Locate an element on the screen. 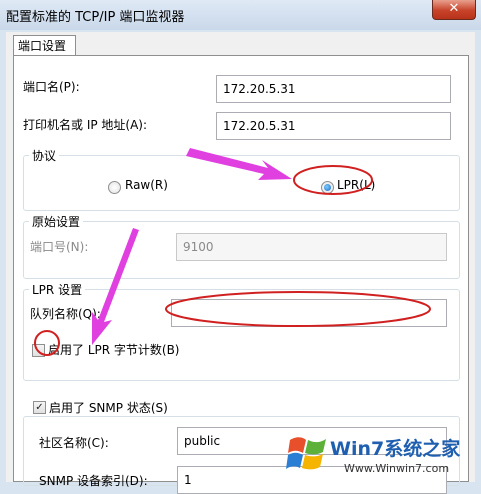  checkbox-highlight-circle is located at coordinates (47, 343).